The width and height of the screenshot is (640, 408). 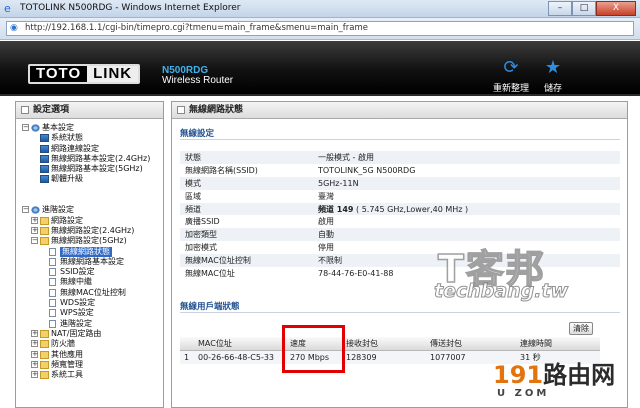 What do you see at coordinates (313, 349) in the screenshot?
I see `speed-highlight-box` at bounding box center [313, 349].